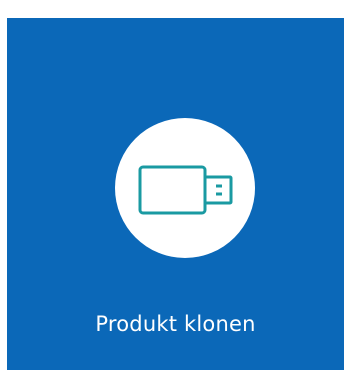 Image resolution: width=351 pixels, height=390 pixels. I want to click on icon-circle, so click(185, 188).